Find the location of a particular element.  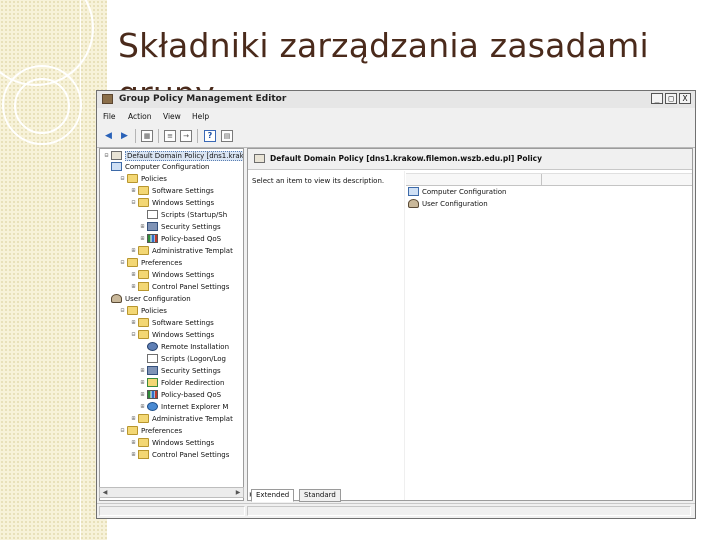

tree-horizontal-scrollbar: ◀ ▶ is located at coordinates (171, 492).